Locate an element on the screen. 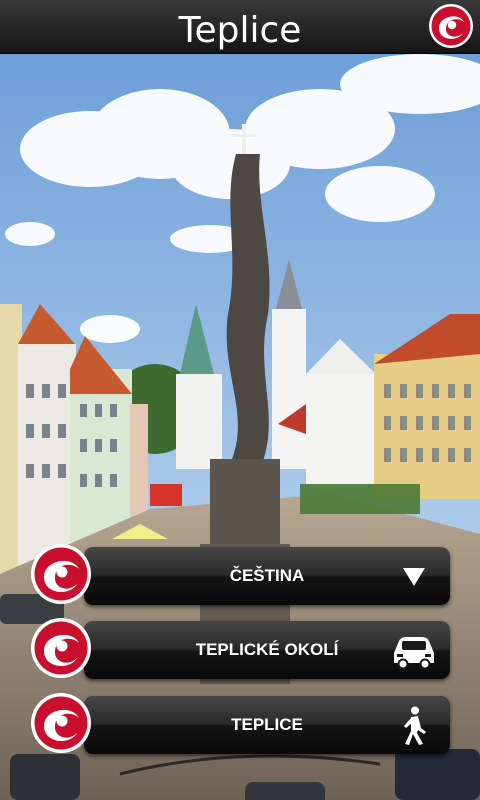 The width and height of the screenshot is (480, 800). dropdown-triangle-icon is located at coordinates (414, 577).